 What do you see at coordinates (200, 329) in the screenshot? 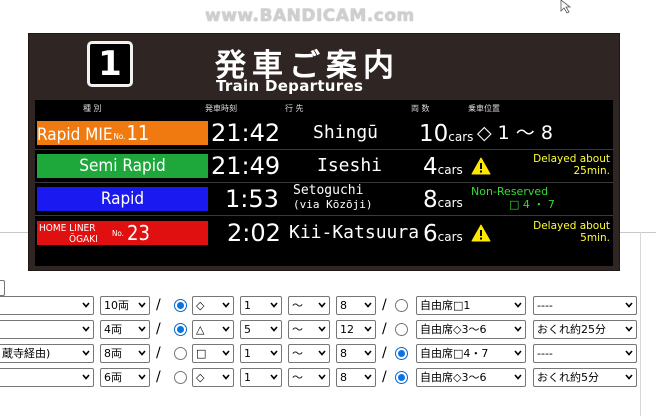
I see `position-mark-value: △` at bounding box center [200, 329].